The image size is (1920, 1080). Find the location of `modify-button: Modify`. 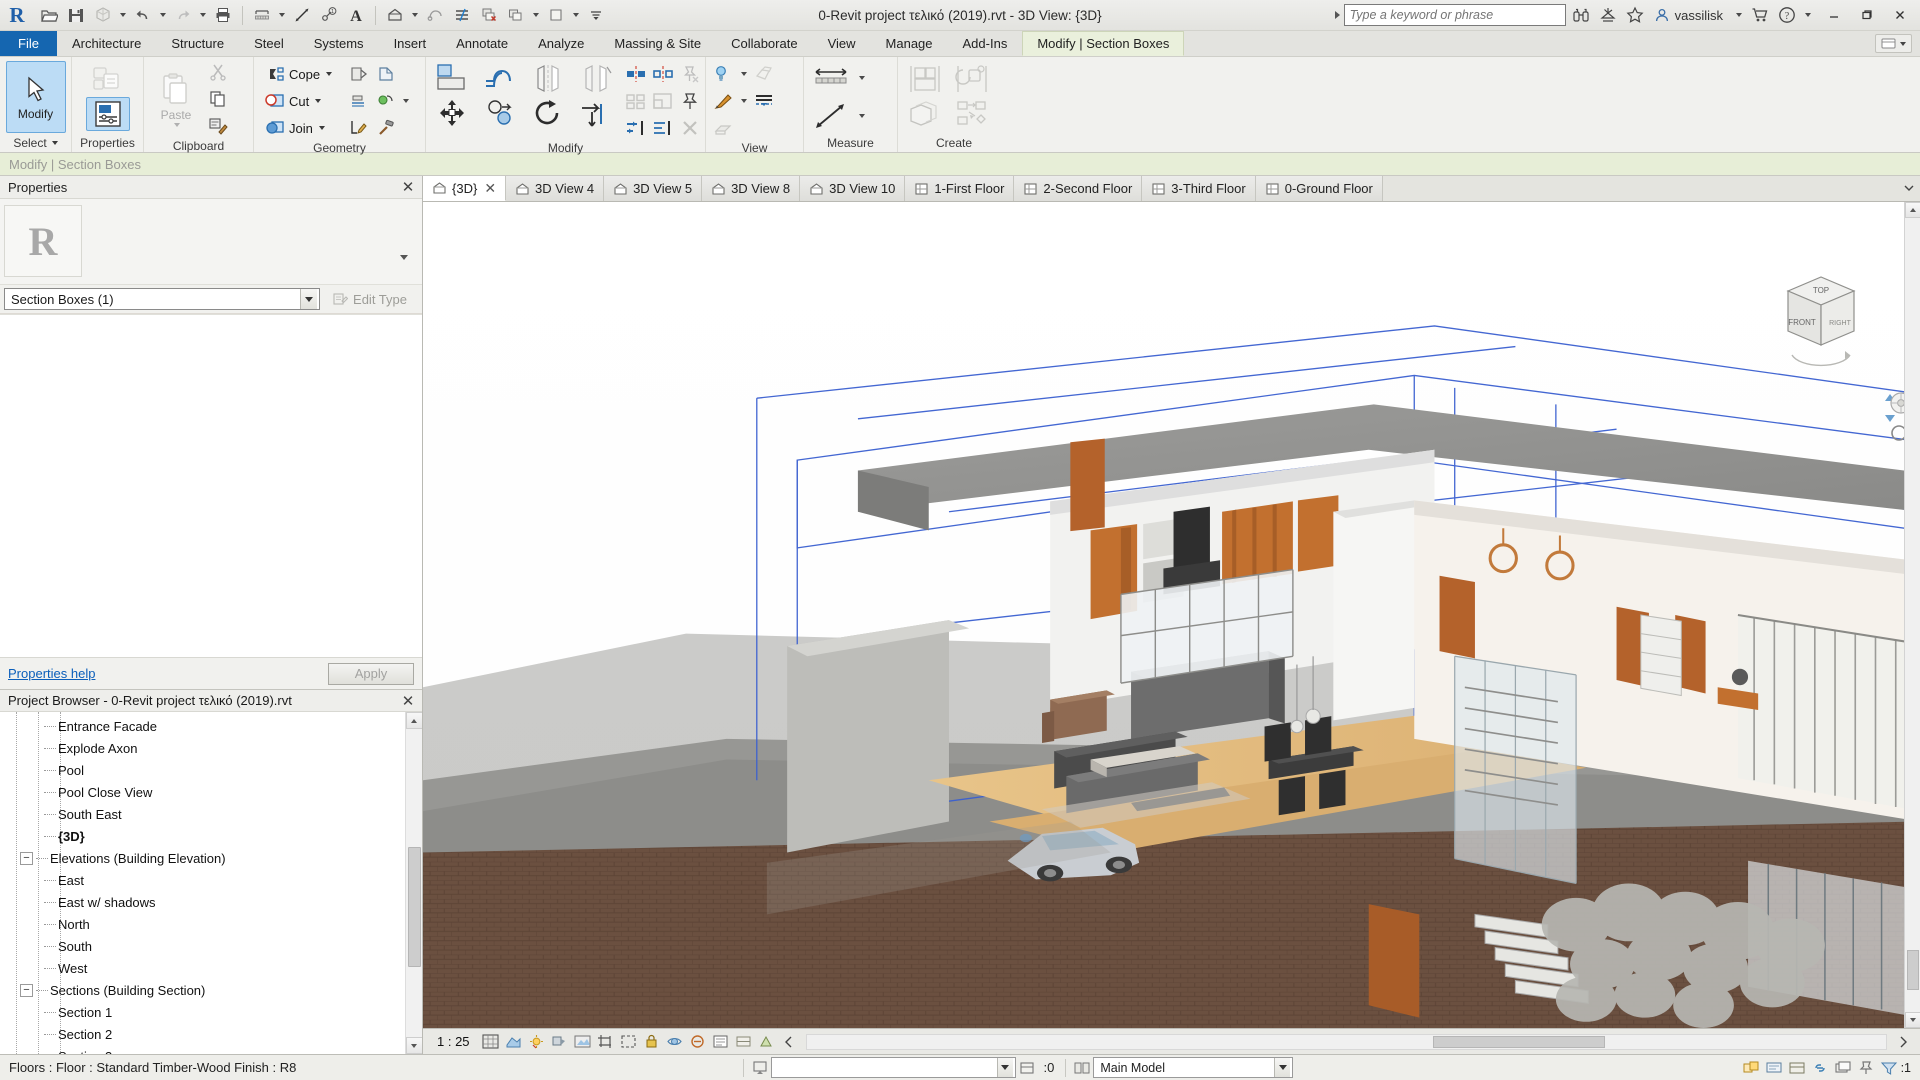

modify-button: Modify is located at coordinates (35, 96).